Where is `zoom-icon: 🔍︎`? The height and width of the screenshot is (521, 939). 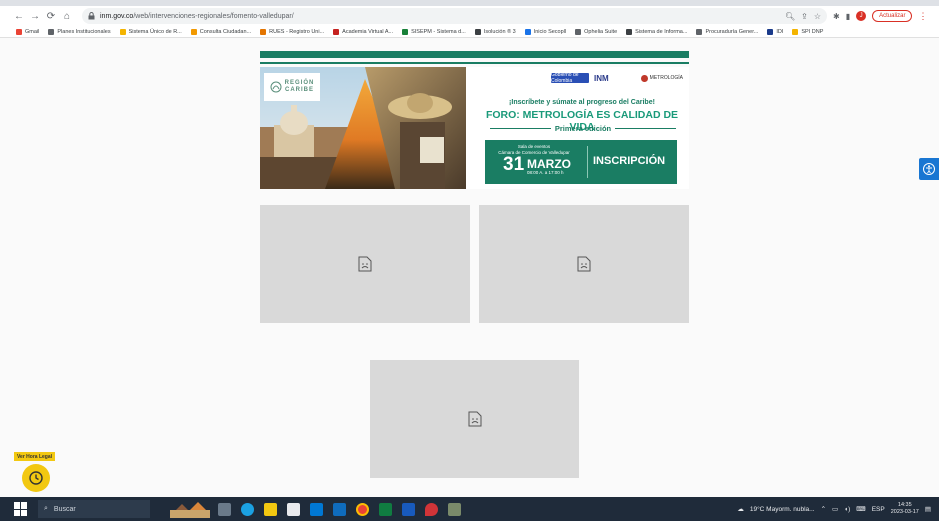
zoom-icon: 🔍︎ is located at coordinates (790, 16).